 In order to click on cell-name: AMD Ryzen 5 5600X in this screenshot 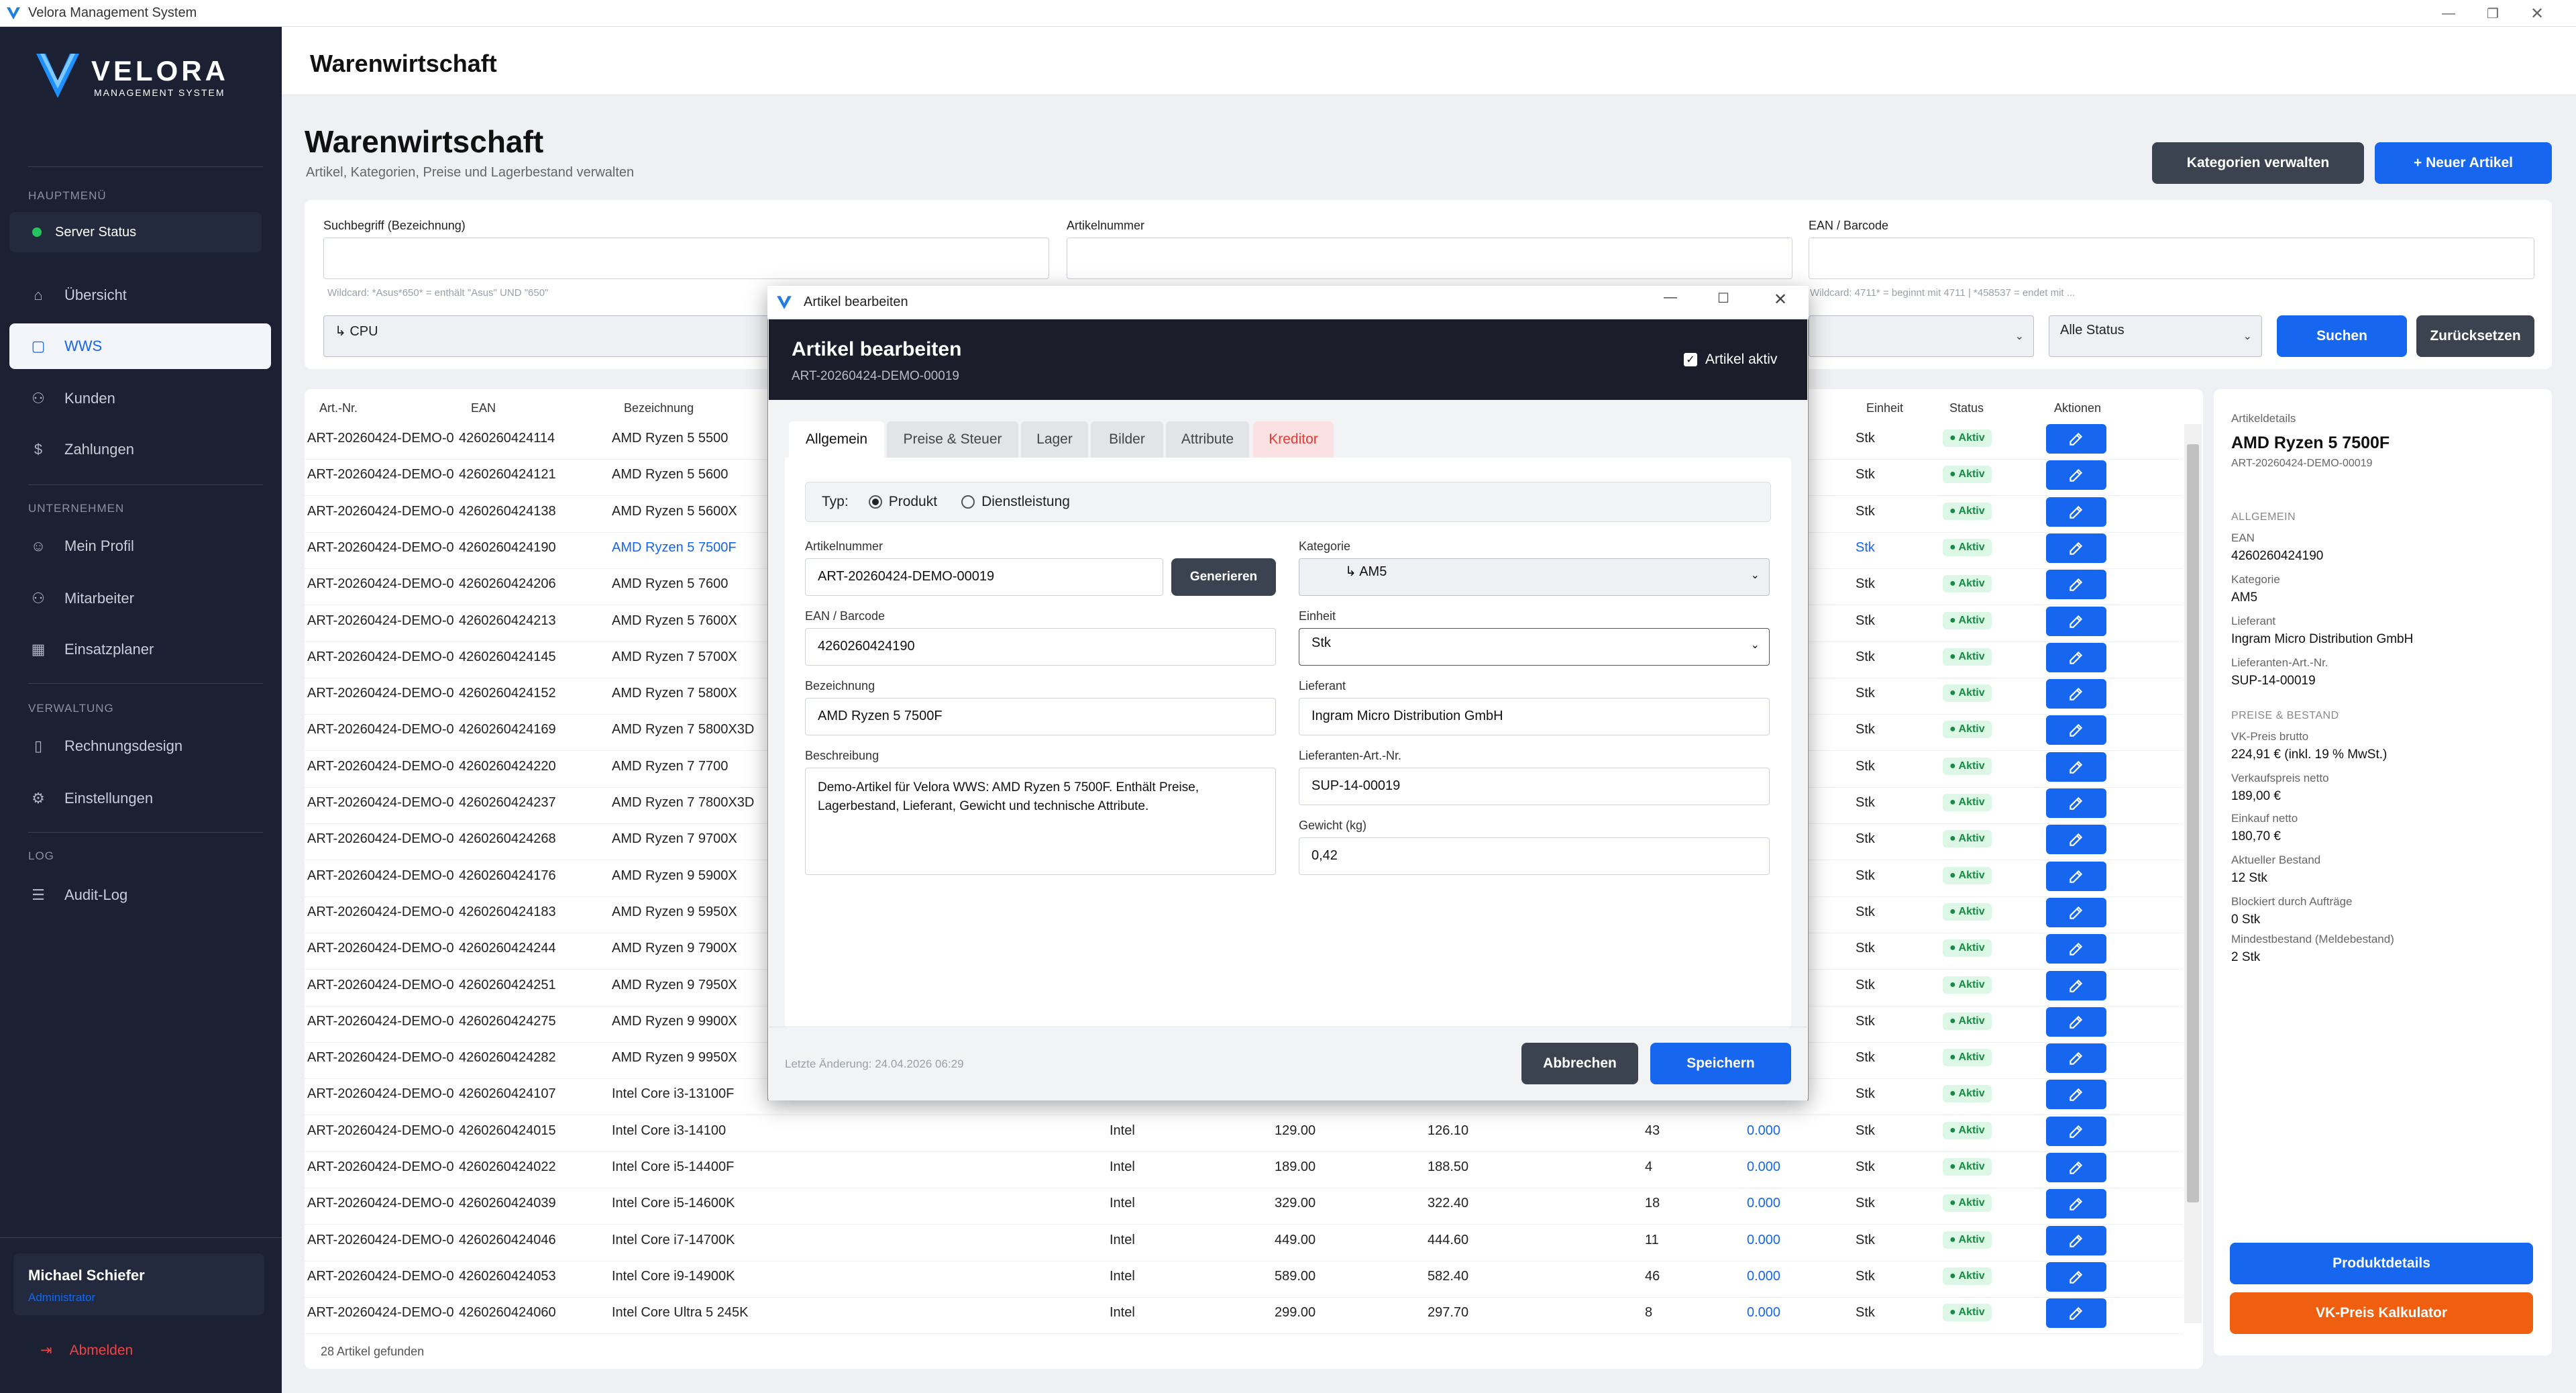, I will do `click(674, 511)`.